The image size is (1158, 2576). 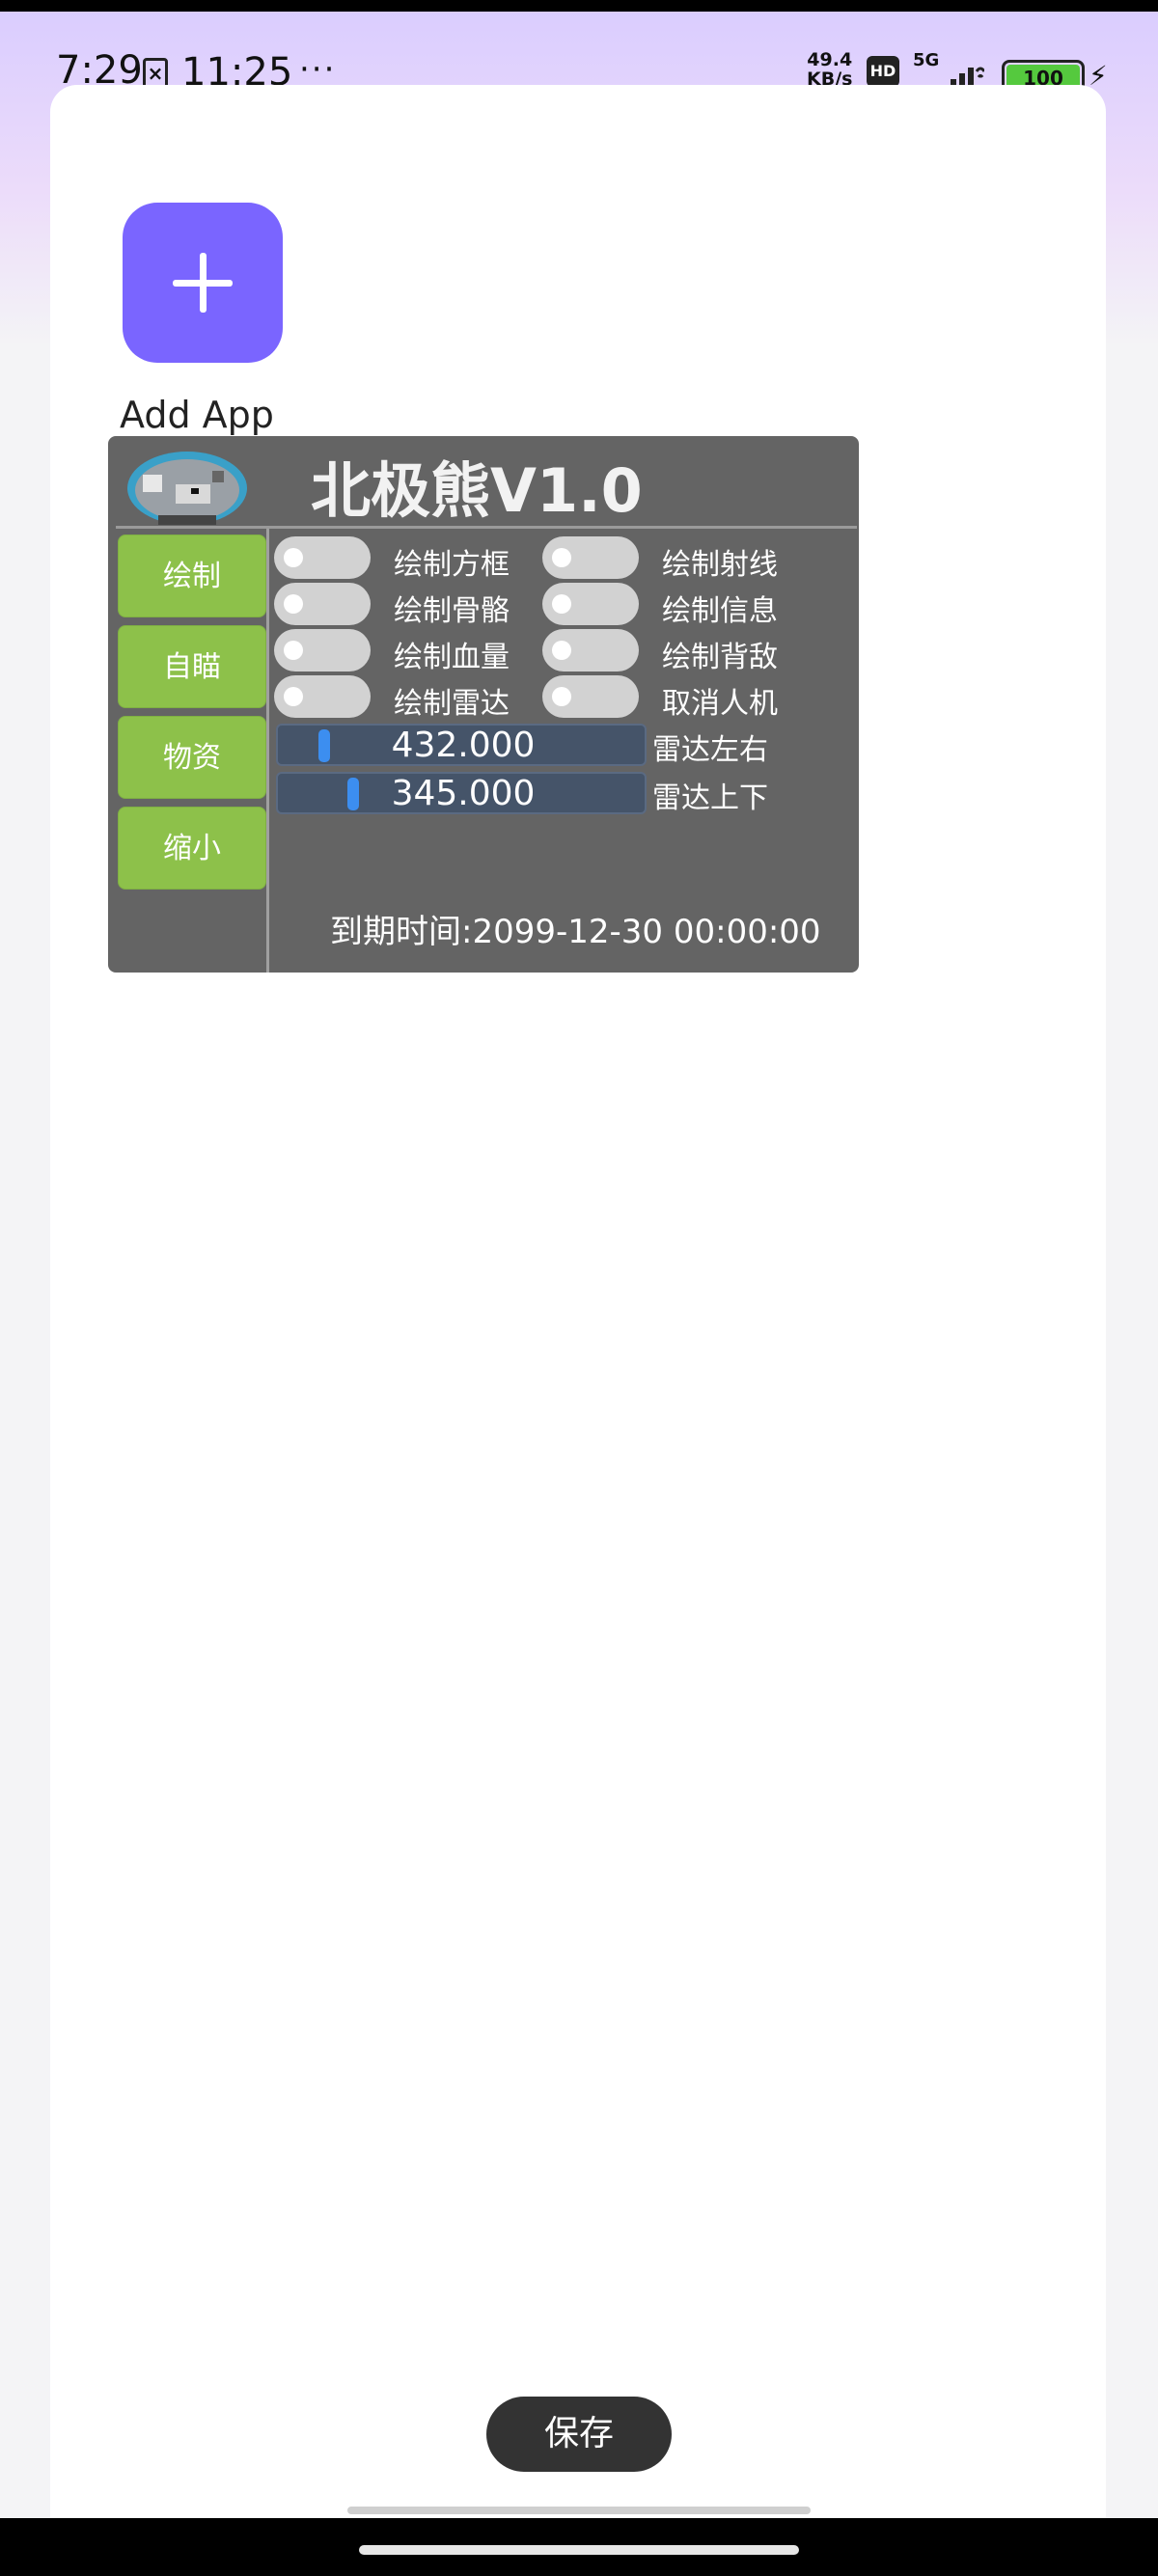 What do you see at coordinates (710, 750) in the screenshot?
I see `radar-horizontal-label: 雷达左右` at bounding box center [710, 750].